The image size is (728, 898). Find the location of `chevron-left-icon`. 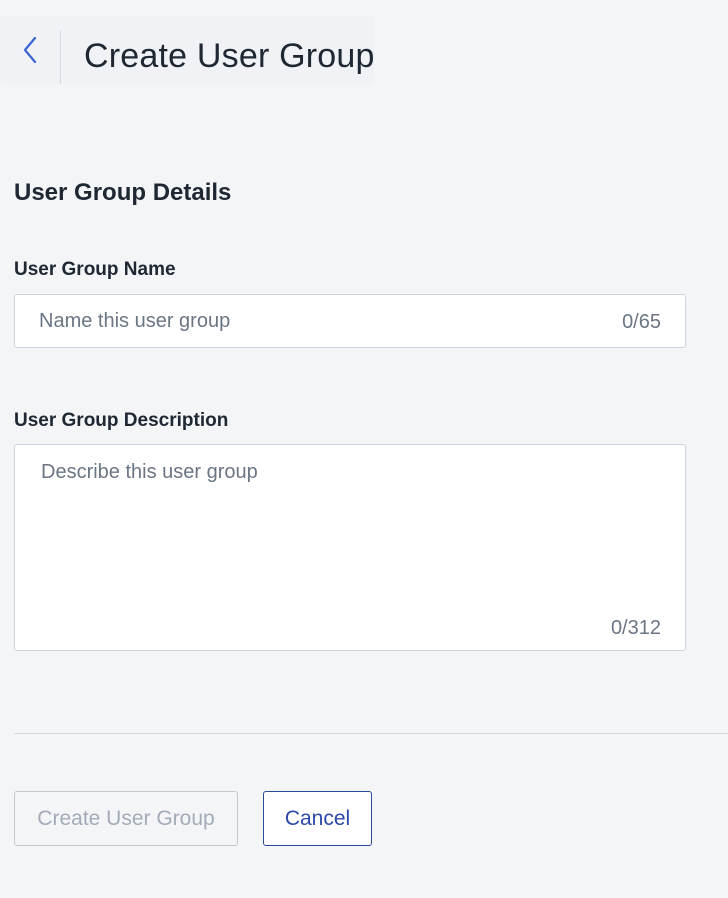

chevron-left-icon is located at coordinates (30, 50).